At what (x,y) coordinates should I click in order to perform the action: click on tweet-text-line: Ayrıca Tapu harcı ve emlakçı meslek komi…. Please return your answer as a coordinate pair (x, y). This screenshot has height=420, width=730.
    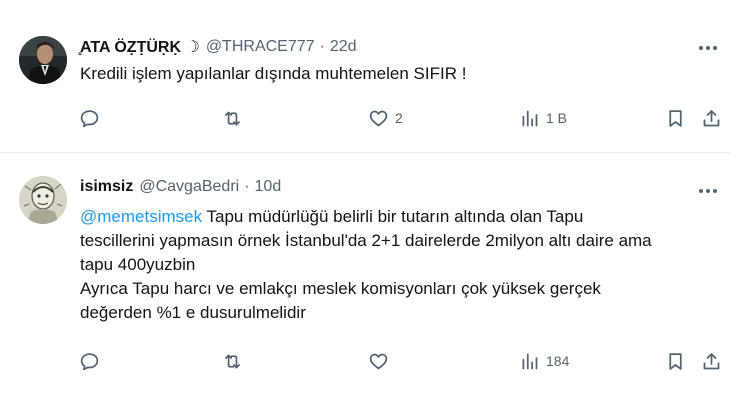
    Looking at the image, I should click on (405, 289).